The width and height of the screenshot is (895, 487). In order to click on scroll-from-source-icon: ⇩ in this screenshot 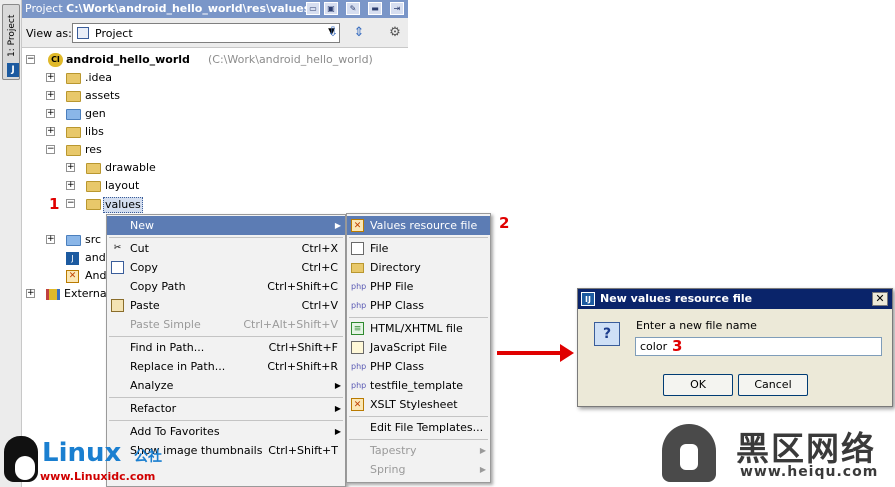, I will do `click(333, 33)`.